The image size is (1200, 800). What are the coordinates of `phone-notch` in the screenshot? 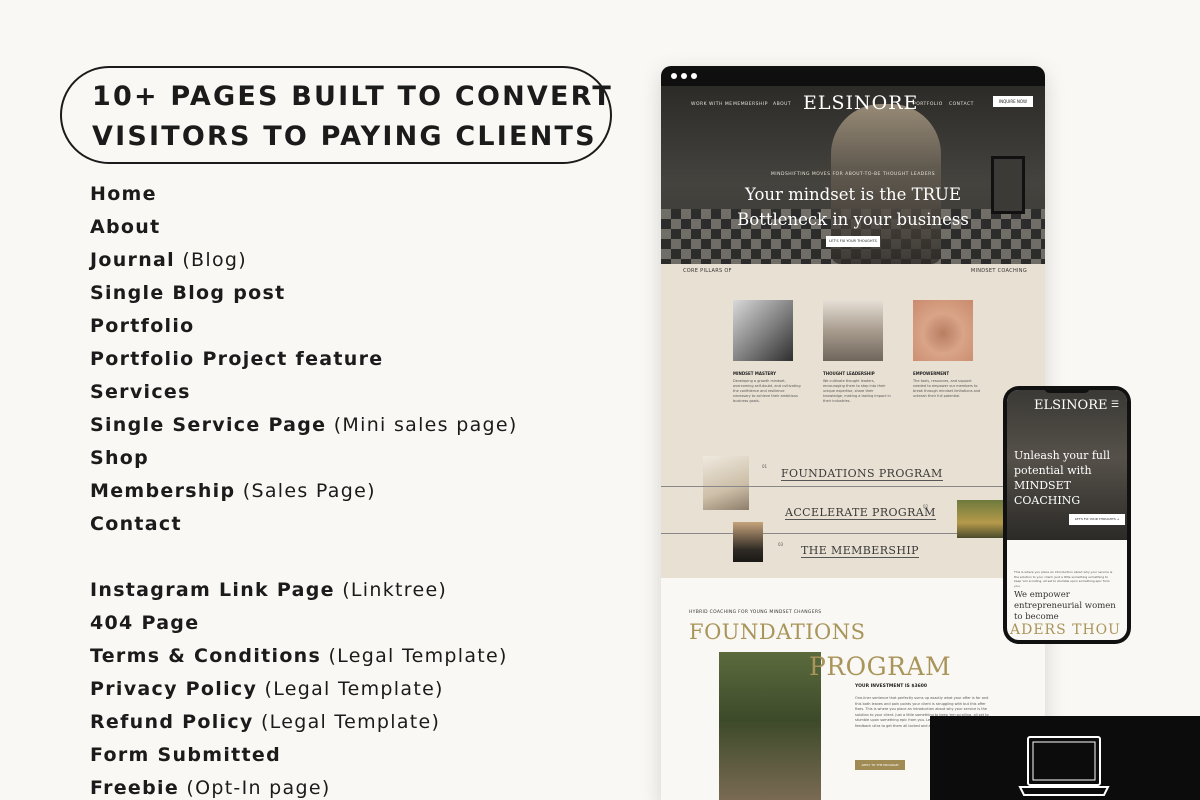 It's located at (1067, 389).